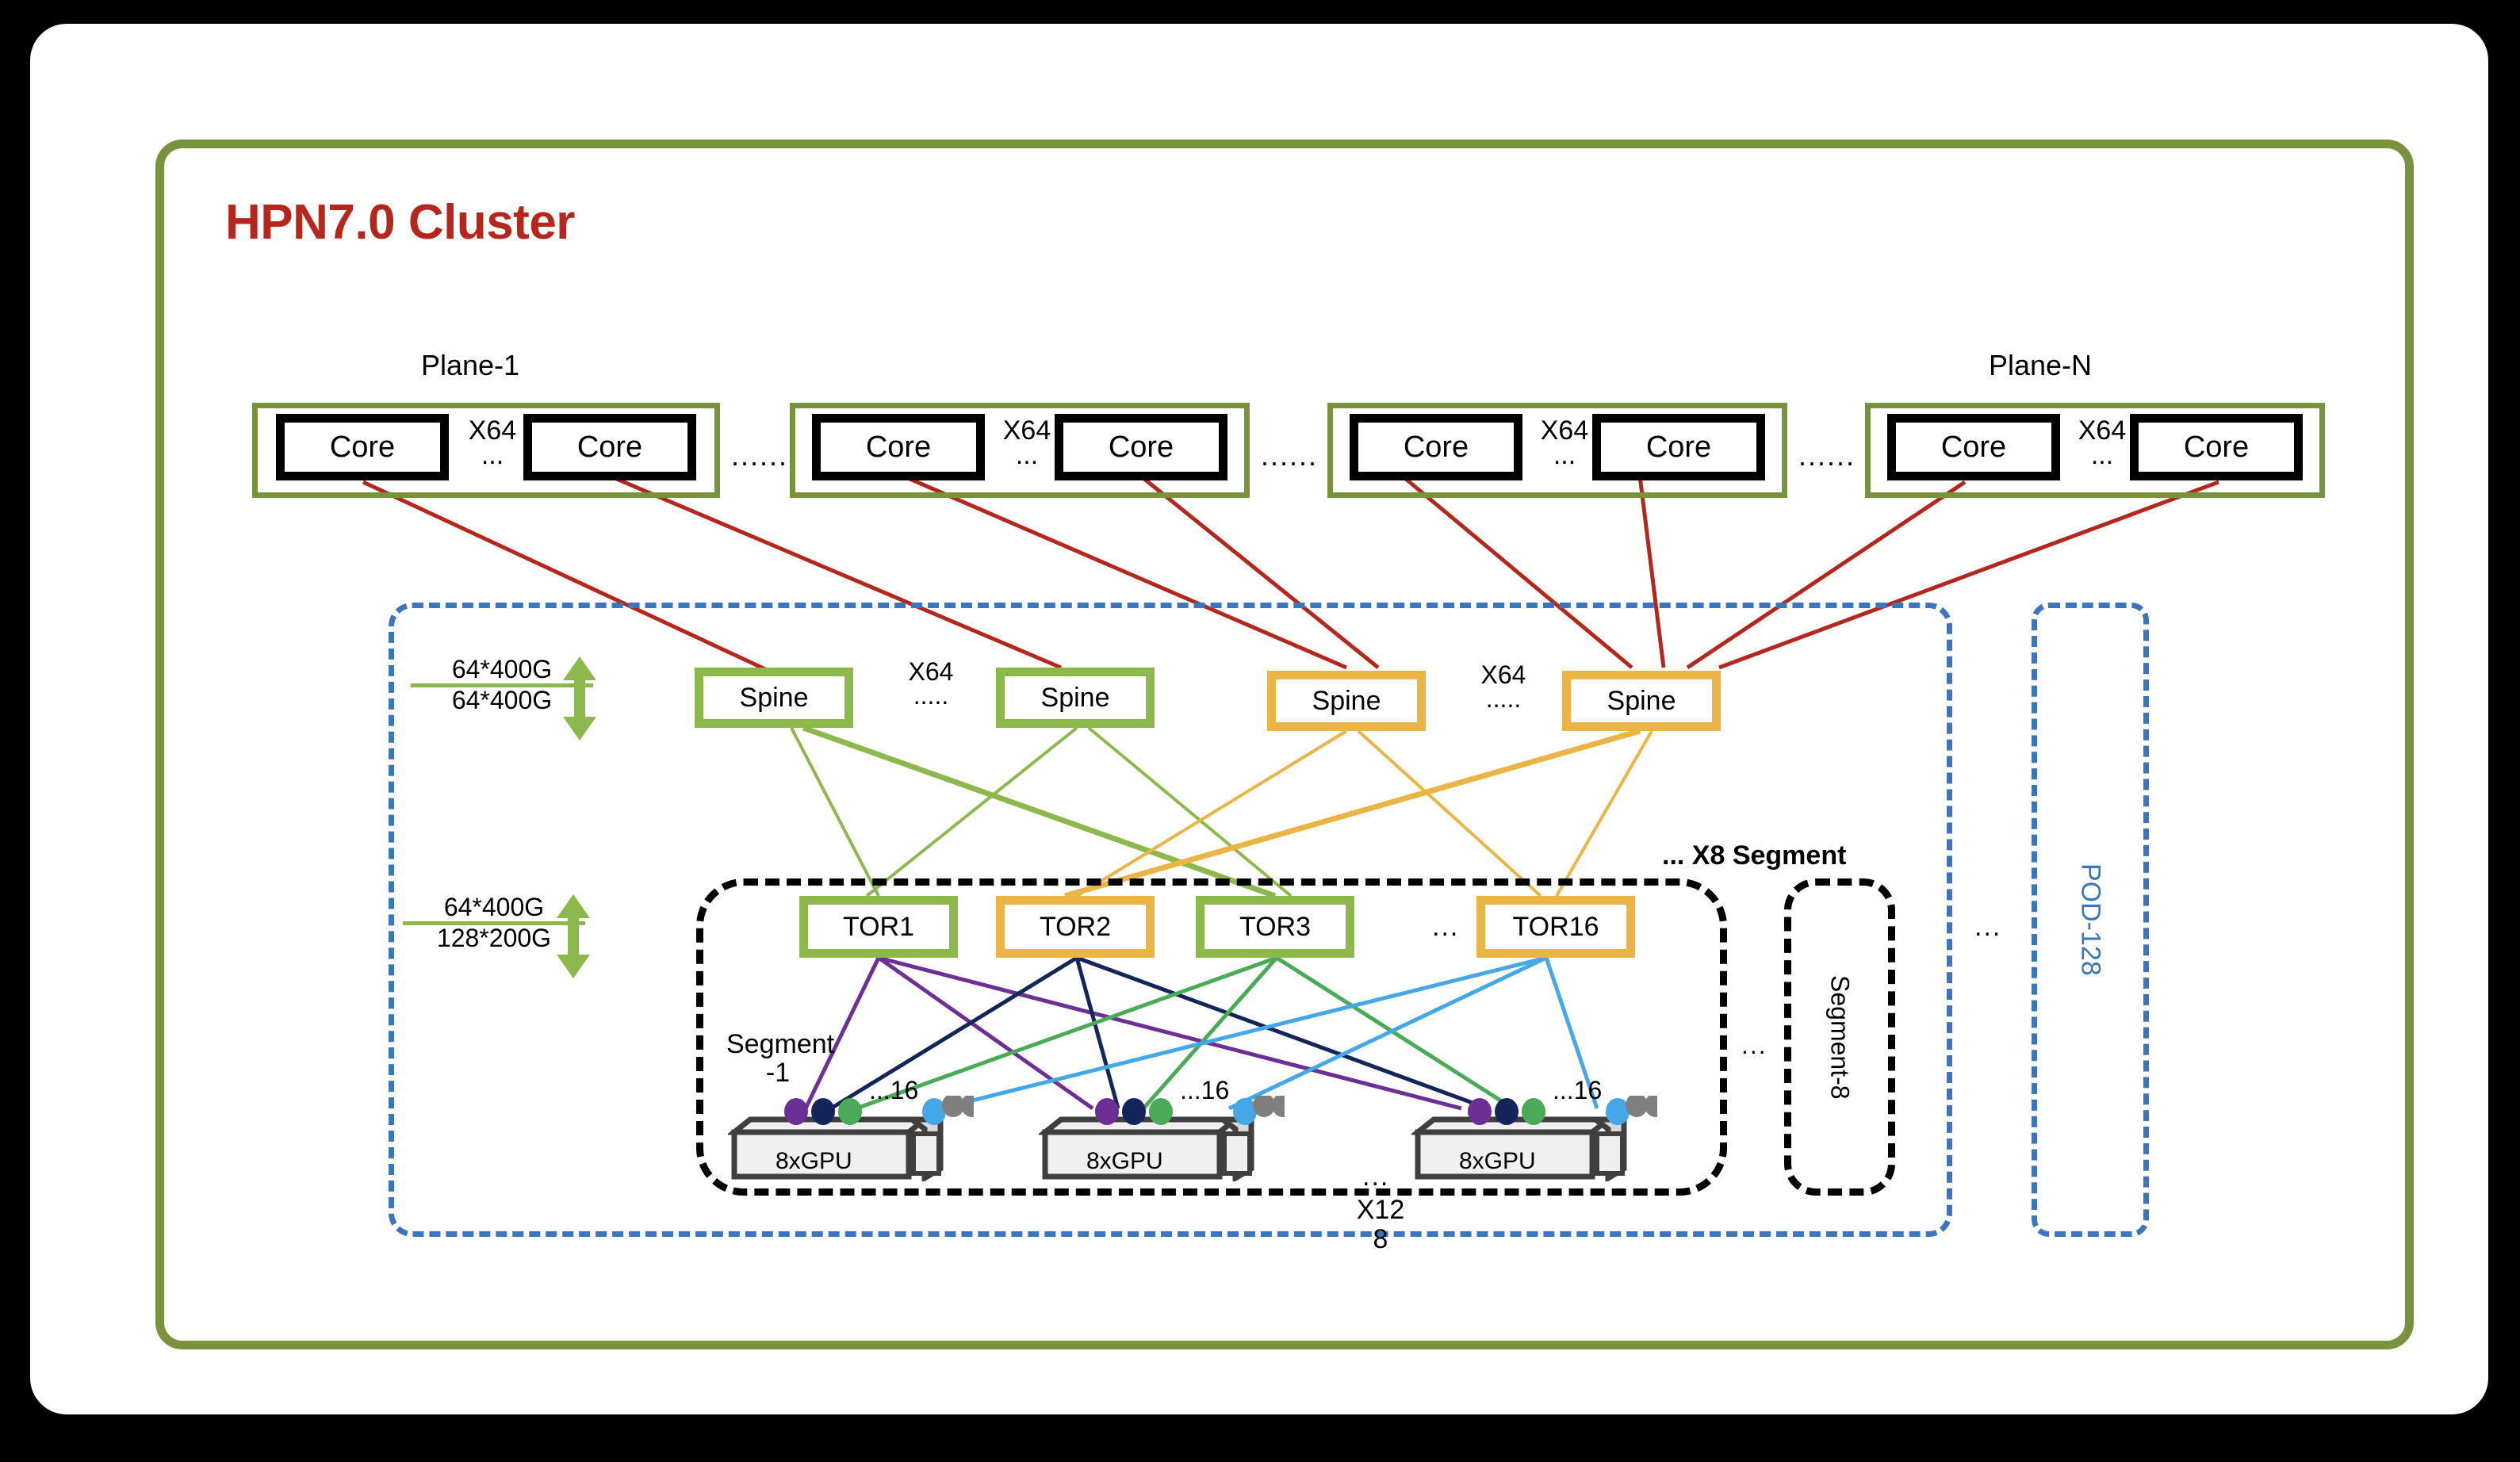 The image size is (2520, 1462). Describe the element at coordinates (1075, 927) in the screenshot. I see `tor-switch-2: TOR2` at that location.